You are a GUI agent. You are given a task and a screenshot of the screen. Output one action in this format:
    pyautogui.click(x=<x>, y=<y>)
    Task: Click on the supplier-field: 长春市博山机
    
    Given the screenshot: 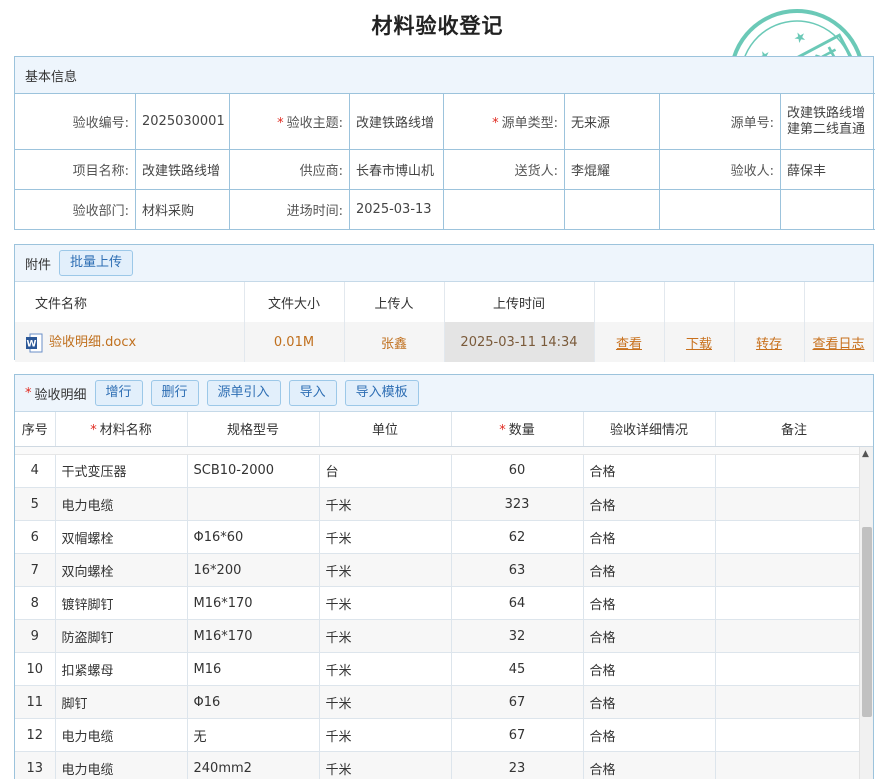 What is the action you would take?
    pyautogui.click(x=396, y=169)
    